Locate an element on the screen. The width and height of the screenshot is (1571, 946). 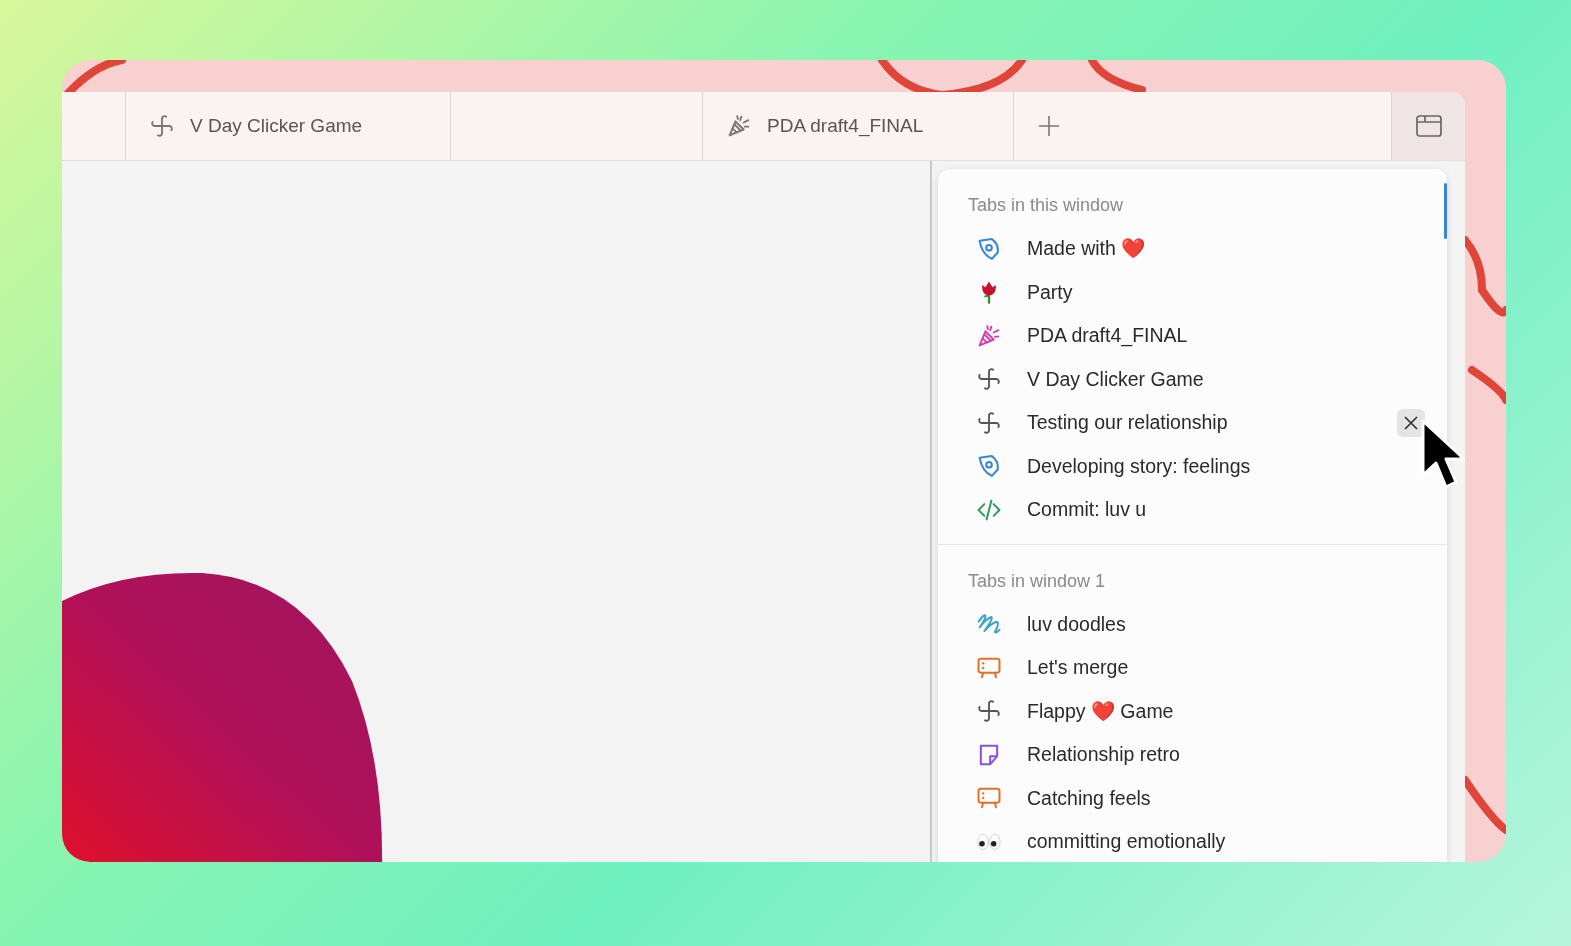
tab-list-item: V Day Clicker Game is located at coordinates (1192, 379).